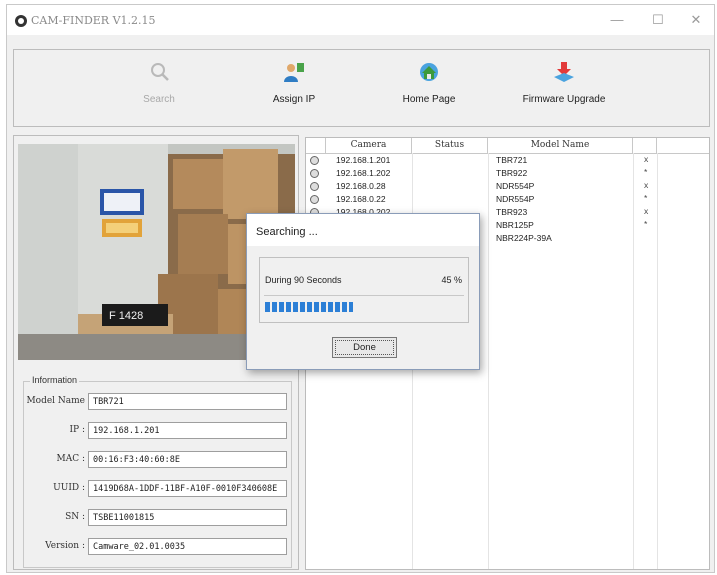  Describe the element at coordinates (451, 280) in the screenshot. I see `dialog-percent: 45 %` at that location.